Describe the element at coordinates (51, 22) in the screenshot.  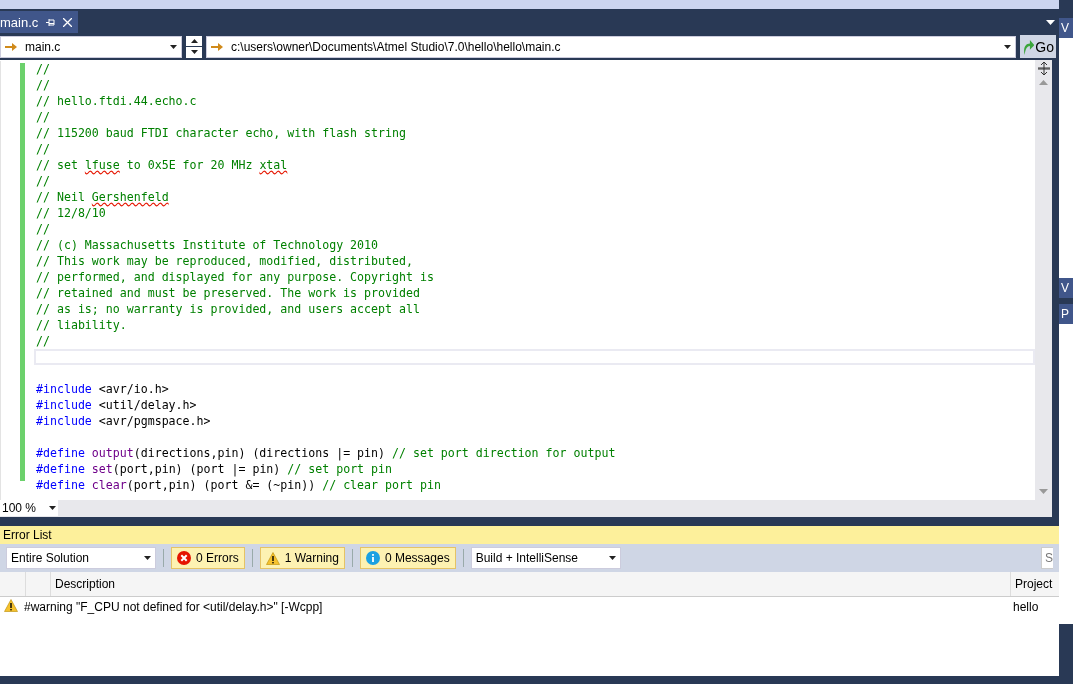
I see `pin-icon` at that location.